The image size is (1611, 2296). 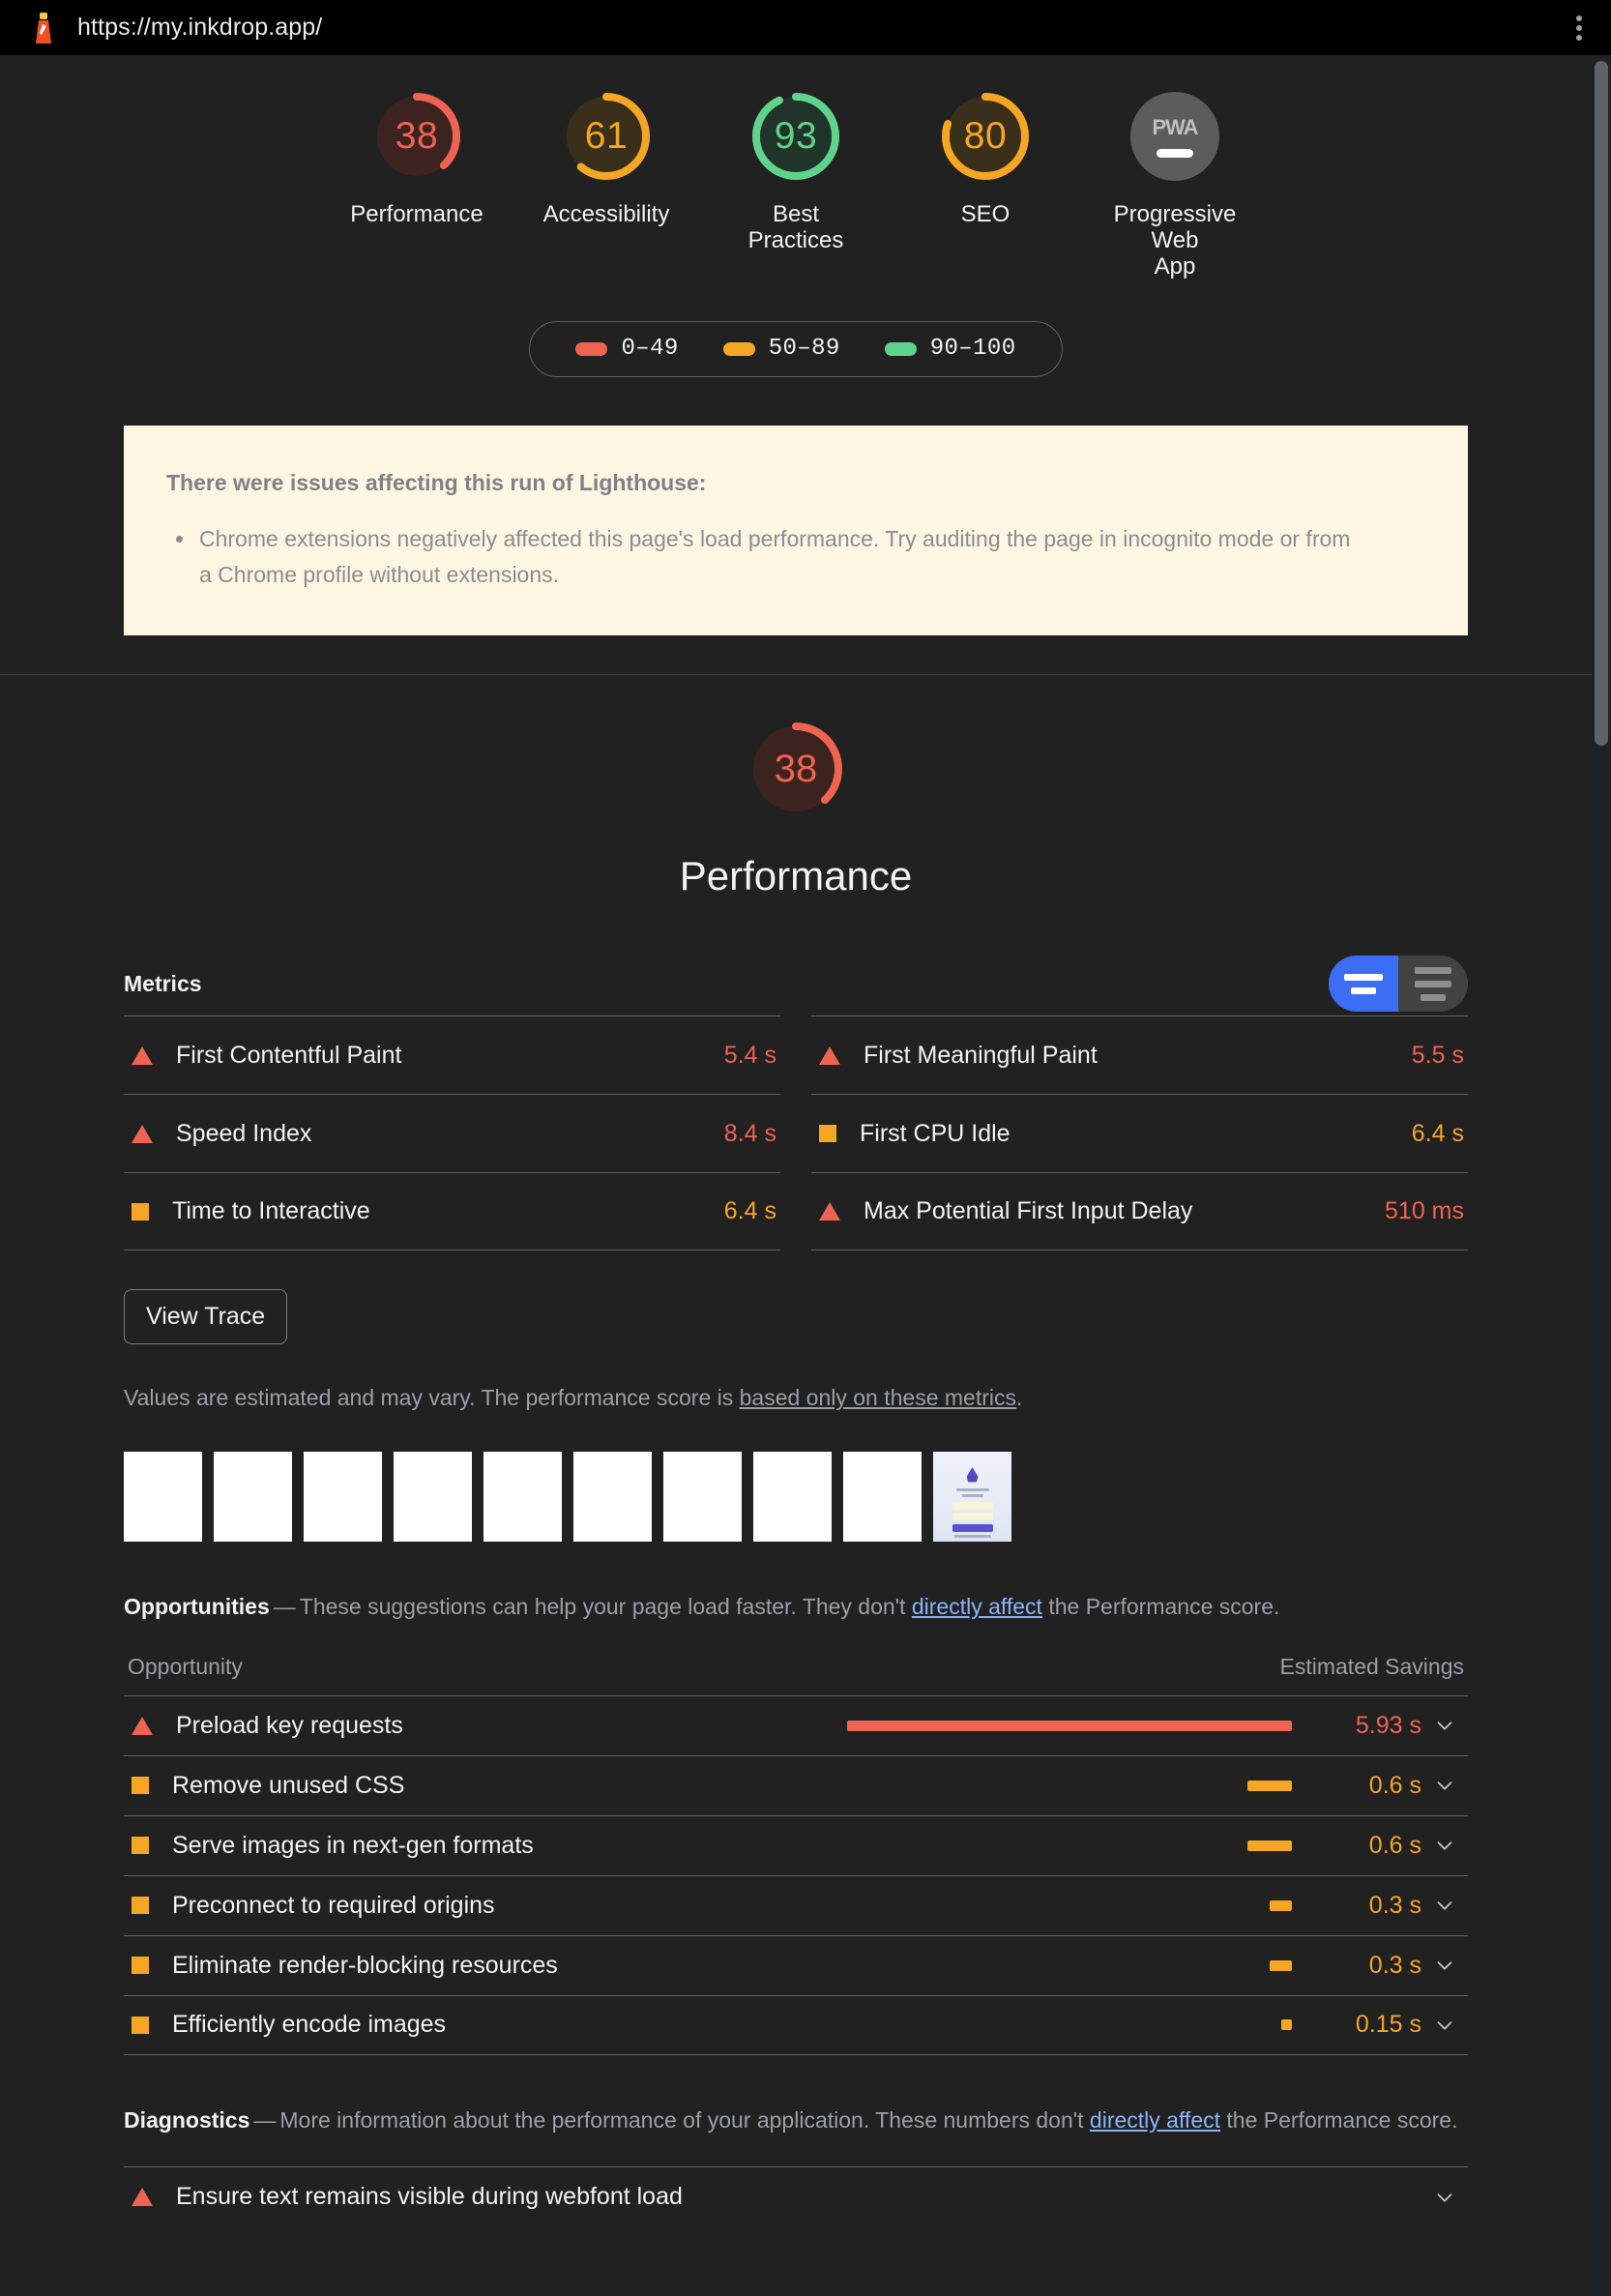 What do you see at coordinates (796, 876) in the screenshot?
I see `performance-title: Performance` at bounding box center [796, 876].